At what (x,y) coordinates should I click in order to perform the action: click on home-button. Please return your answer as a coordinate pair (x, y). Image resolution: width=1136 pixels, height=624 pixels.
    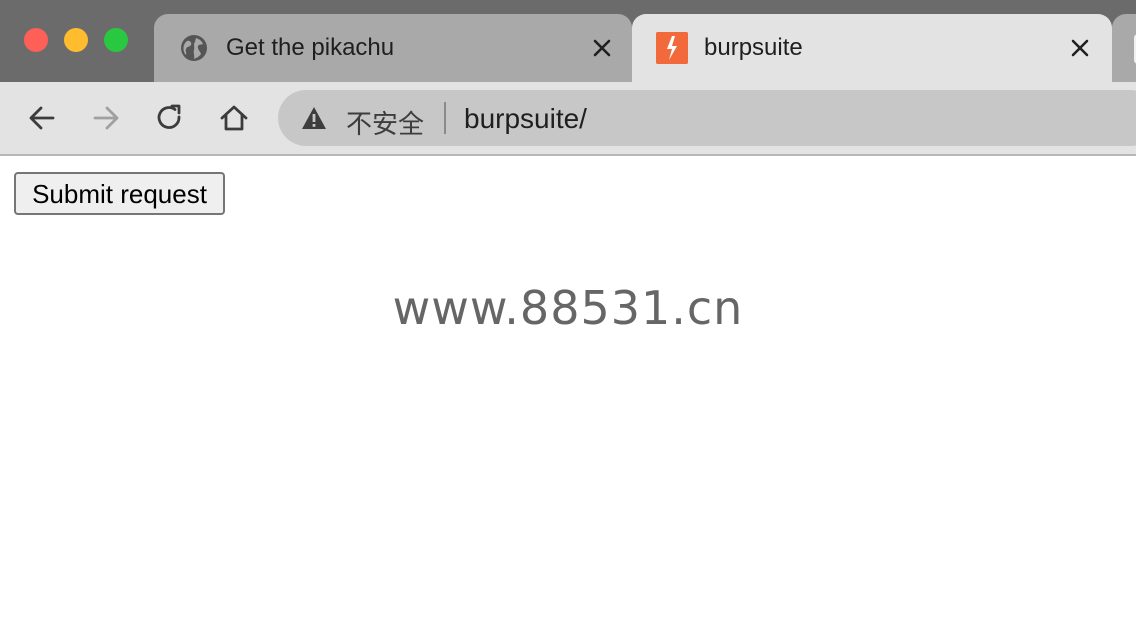
    Looking at the image, I should click on (234, 118).